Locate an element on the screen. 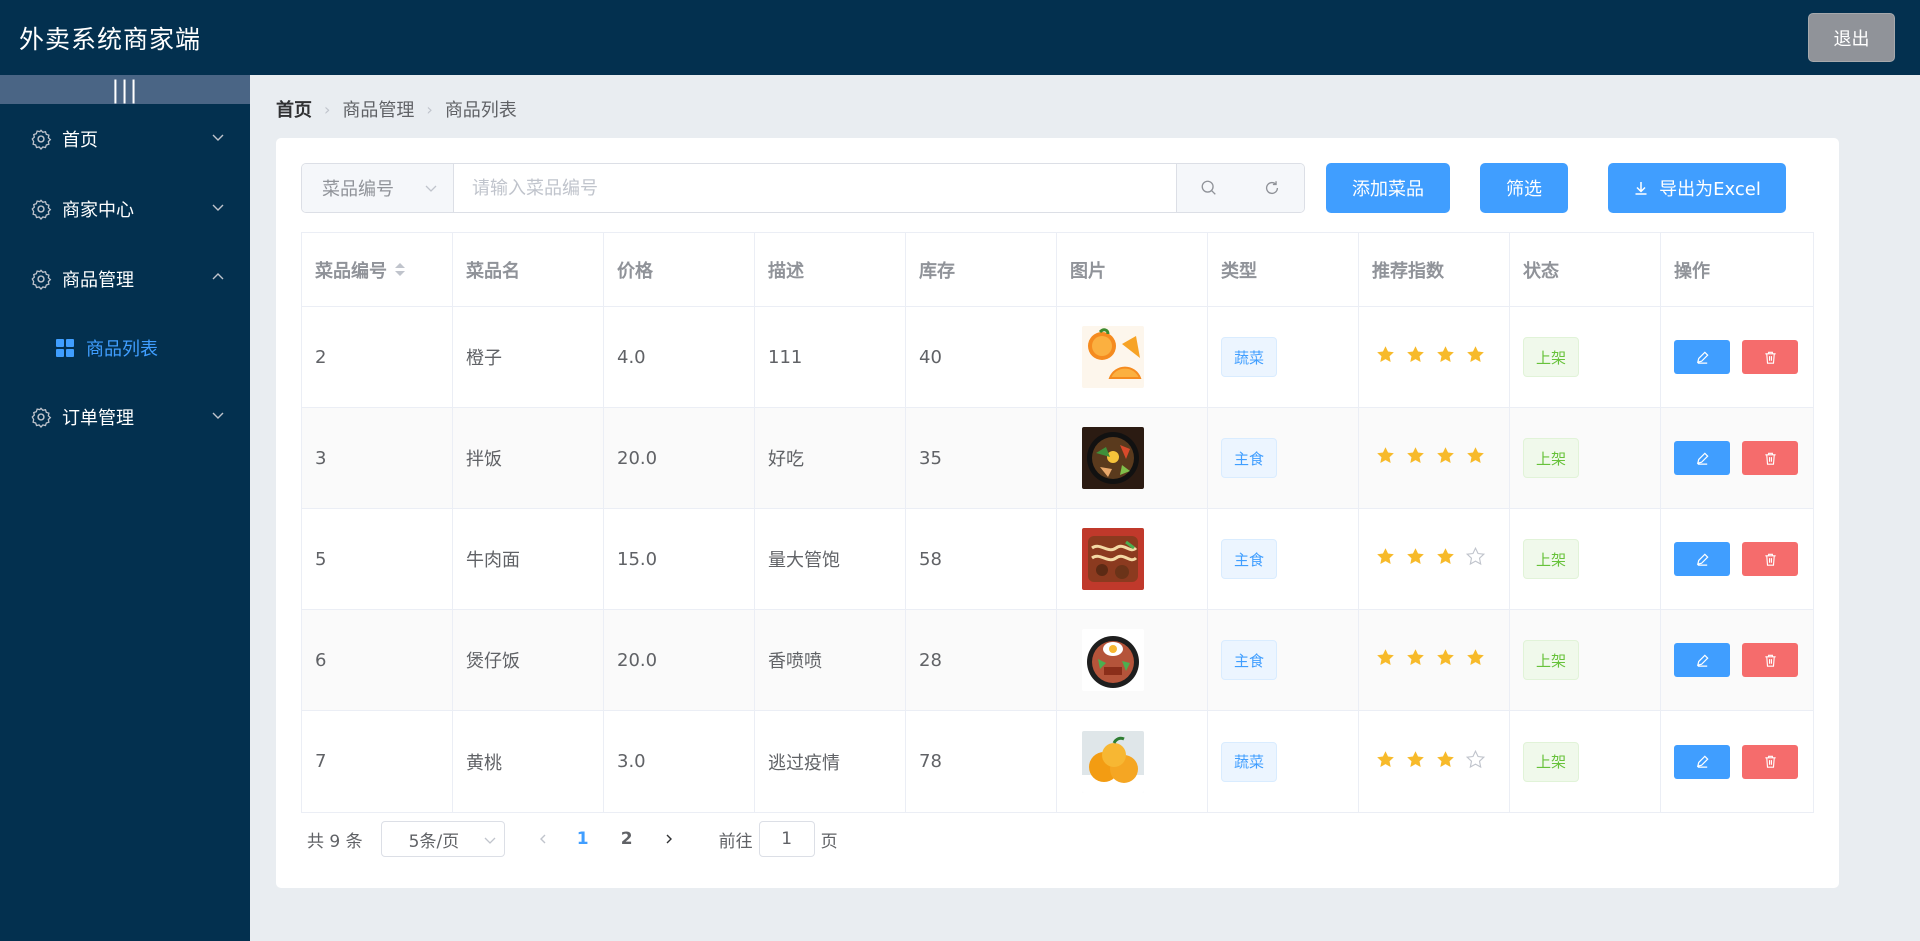  column-header-id: 菜品编号 is located at coordinates (377, 269).